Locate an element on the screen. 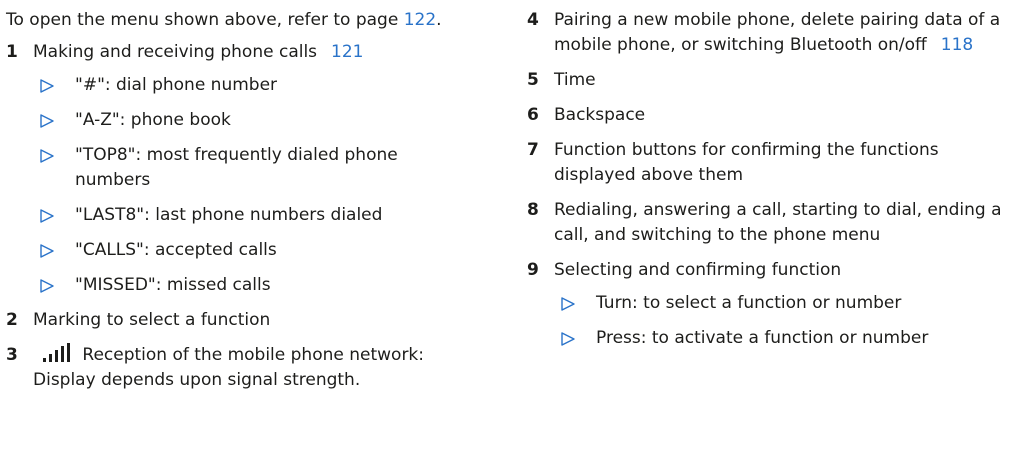 Image resolution: width=1014 pixels, height=454 pixels. sublist-text: "A-Z": phone book is located at coordinates (153, 120).